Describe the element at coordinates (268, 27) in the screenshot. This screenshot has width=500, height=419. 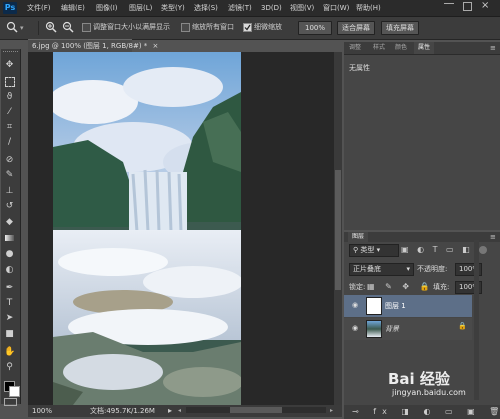
I see `scrubby-zoom-label: 细微缩放` at that location.